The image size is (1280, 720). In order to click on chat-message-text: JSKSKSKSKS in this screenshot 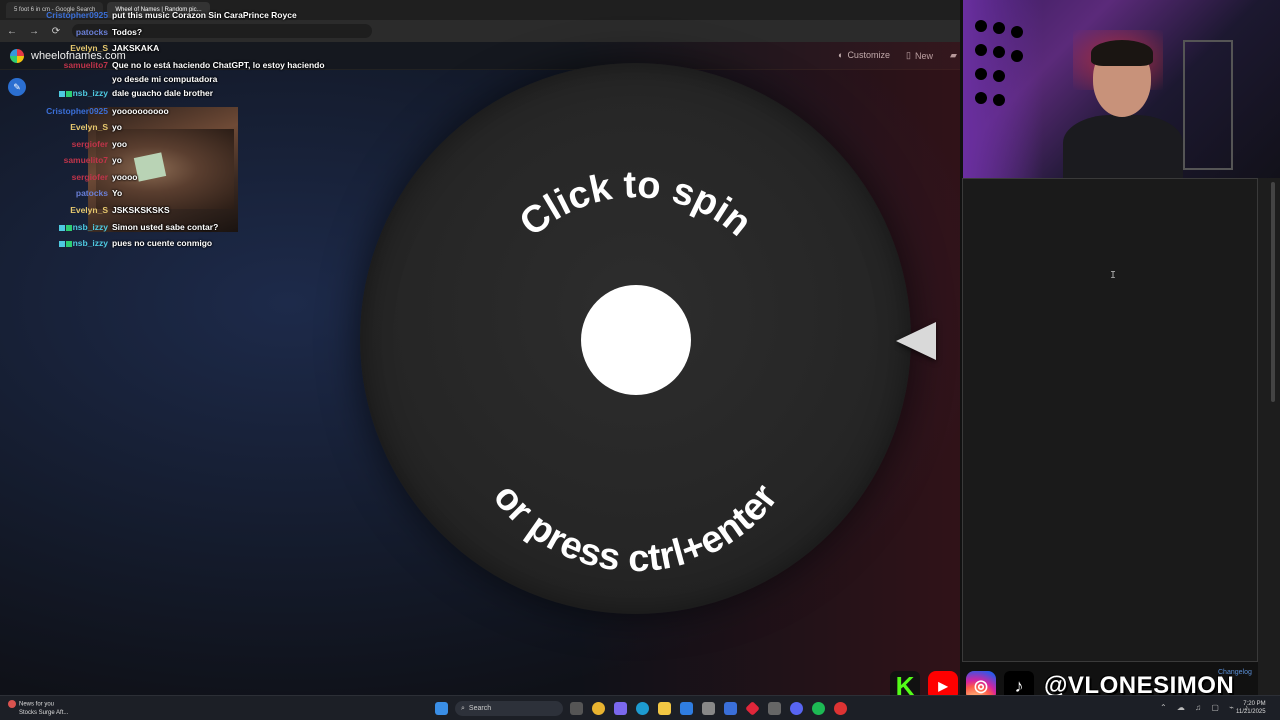, I will do `click(141, 210)`.